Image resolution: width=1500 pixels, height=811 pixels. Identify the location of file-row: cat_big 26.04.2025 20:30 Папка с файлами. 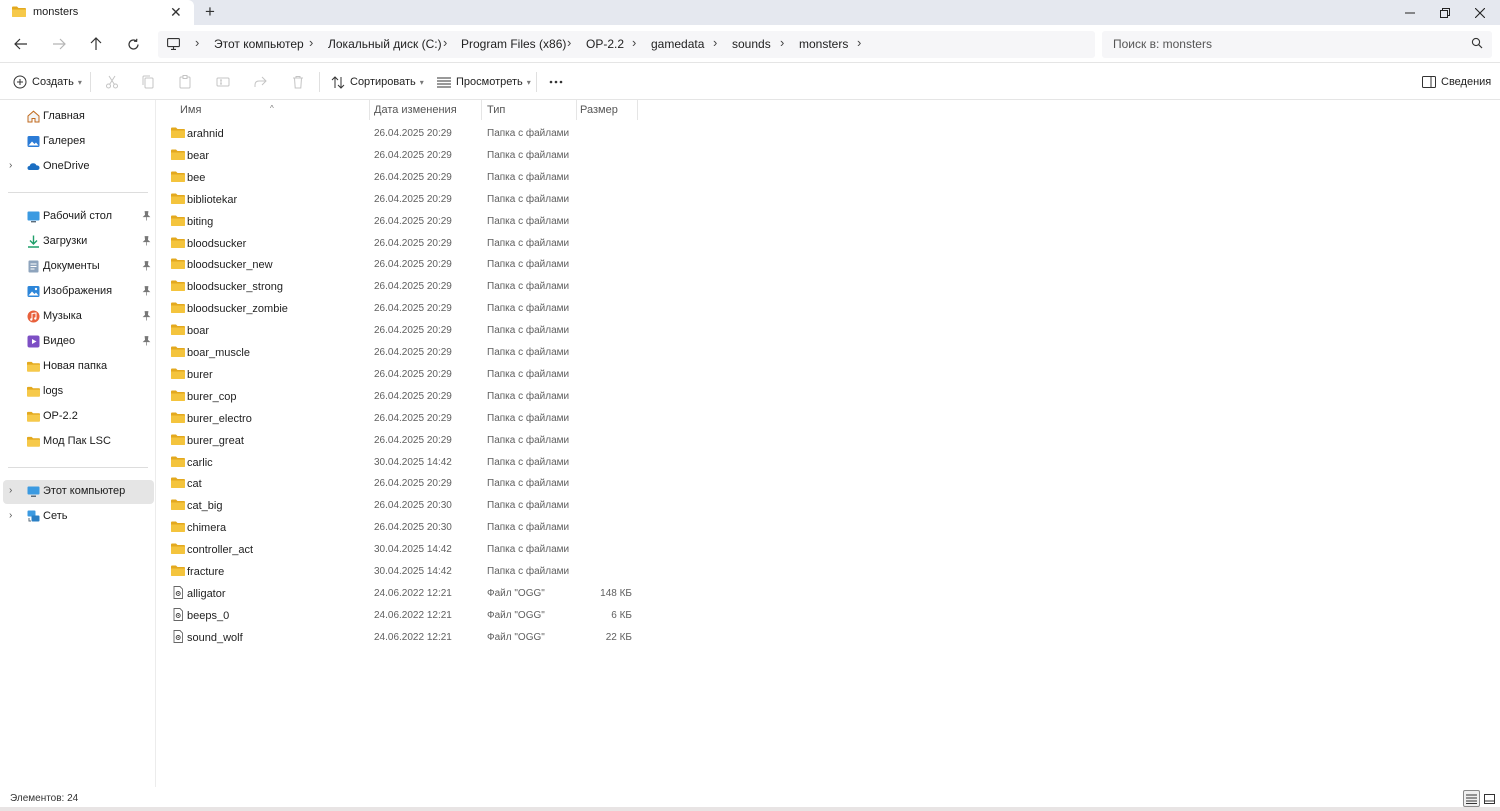
(397, 505).